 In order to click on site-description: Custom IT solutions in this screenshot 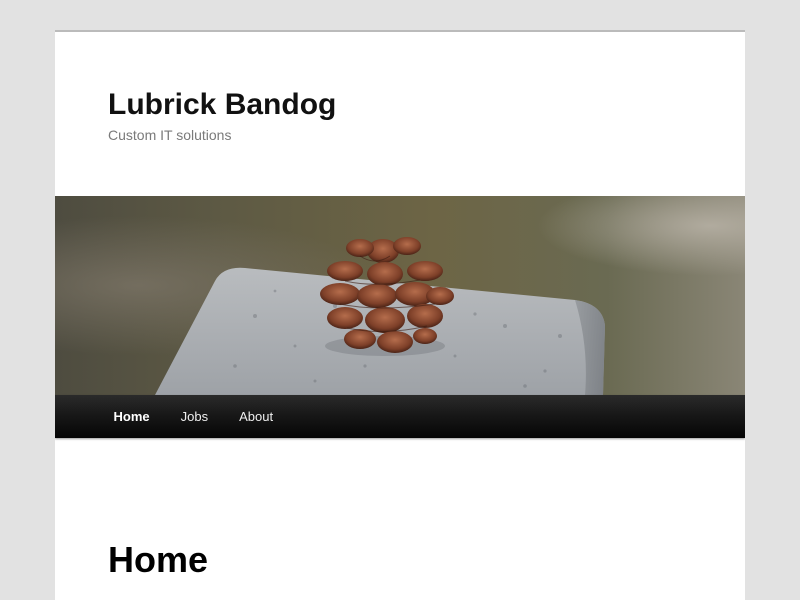, I will do `click(170, 135)`.